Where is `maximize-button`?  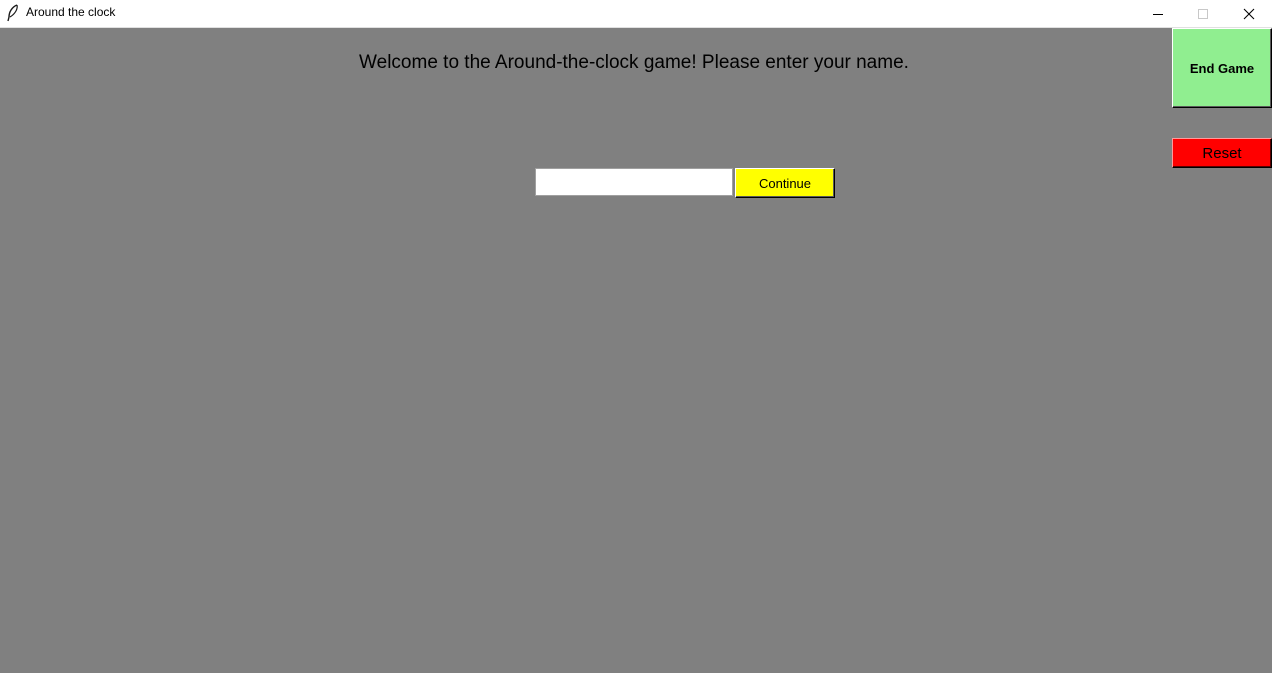 maximize-button is located at coordinates (1202, 13).